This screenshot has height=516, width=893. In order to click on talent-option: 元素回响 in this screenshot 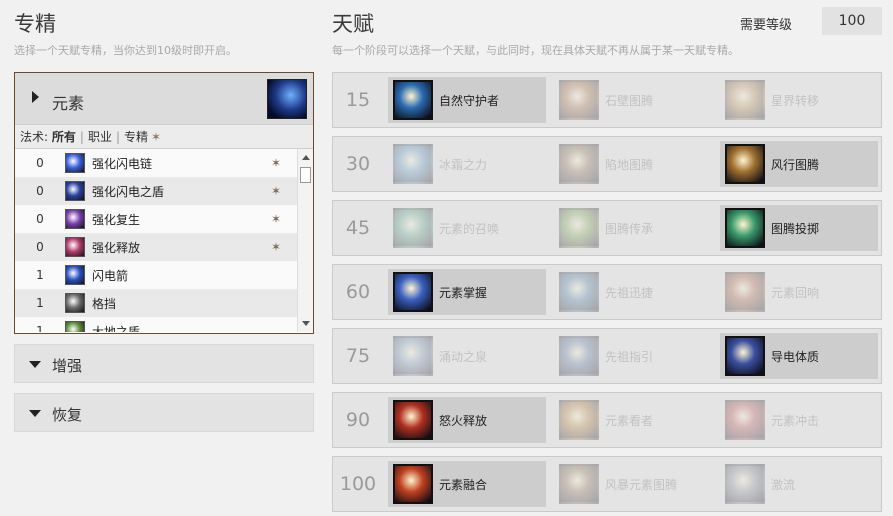, I will do `click(799, 292)`.